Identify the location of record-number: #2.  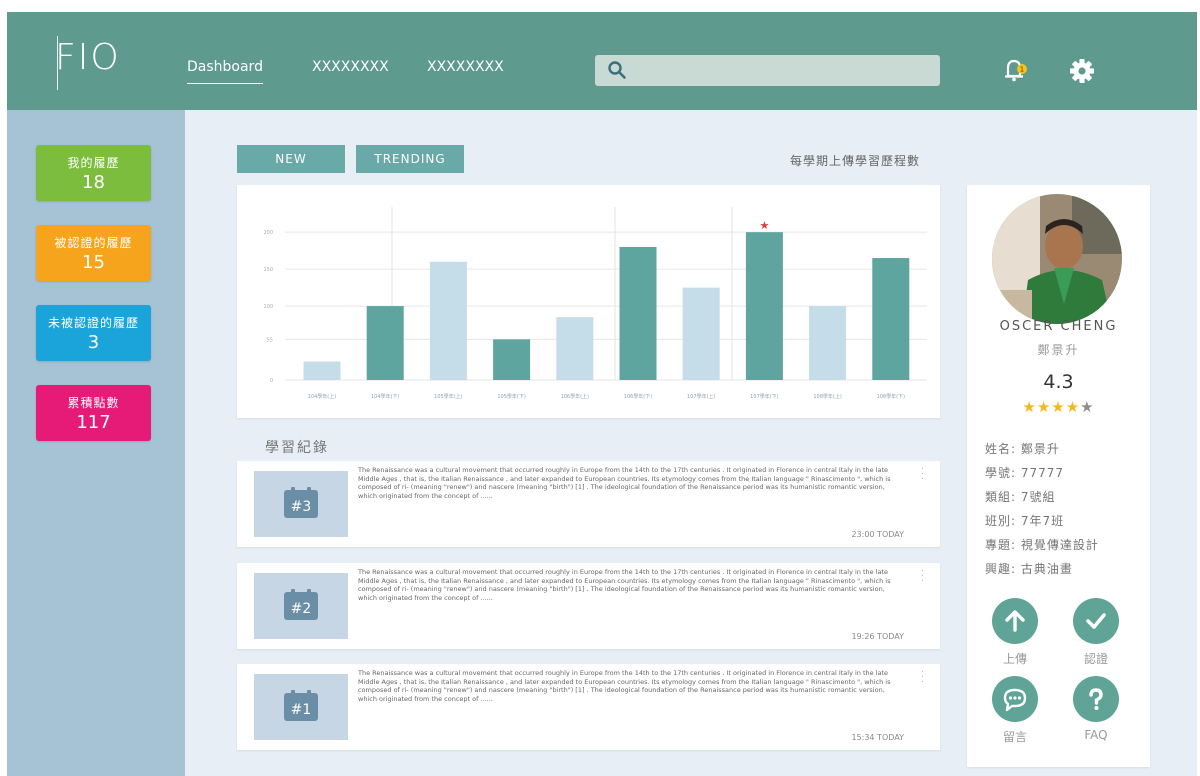
(301, 609).